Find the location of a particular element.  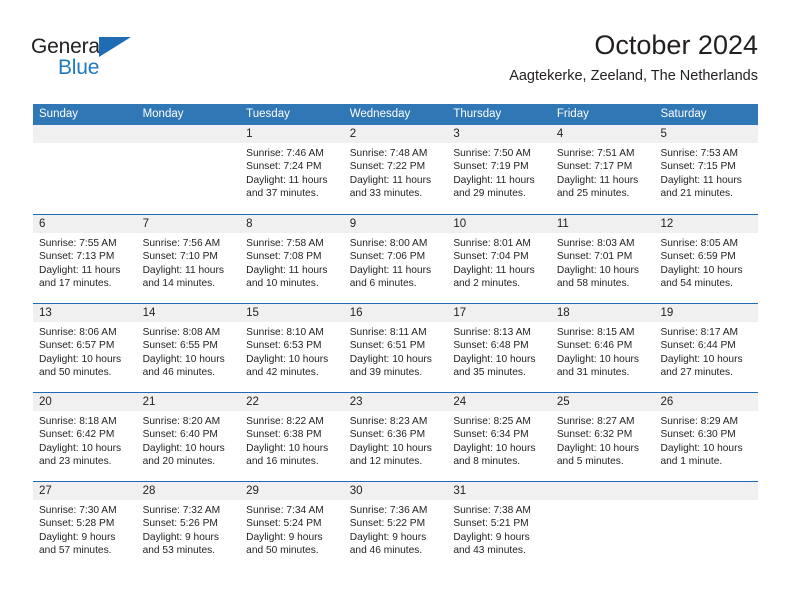

sunset-text: Sunset: 6:36 PM is located at coordinates (387, 435).